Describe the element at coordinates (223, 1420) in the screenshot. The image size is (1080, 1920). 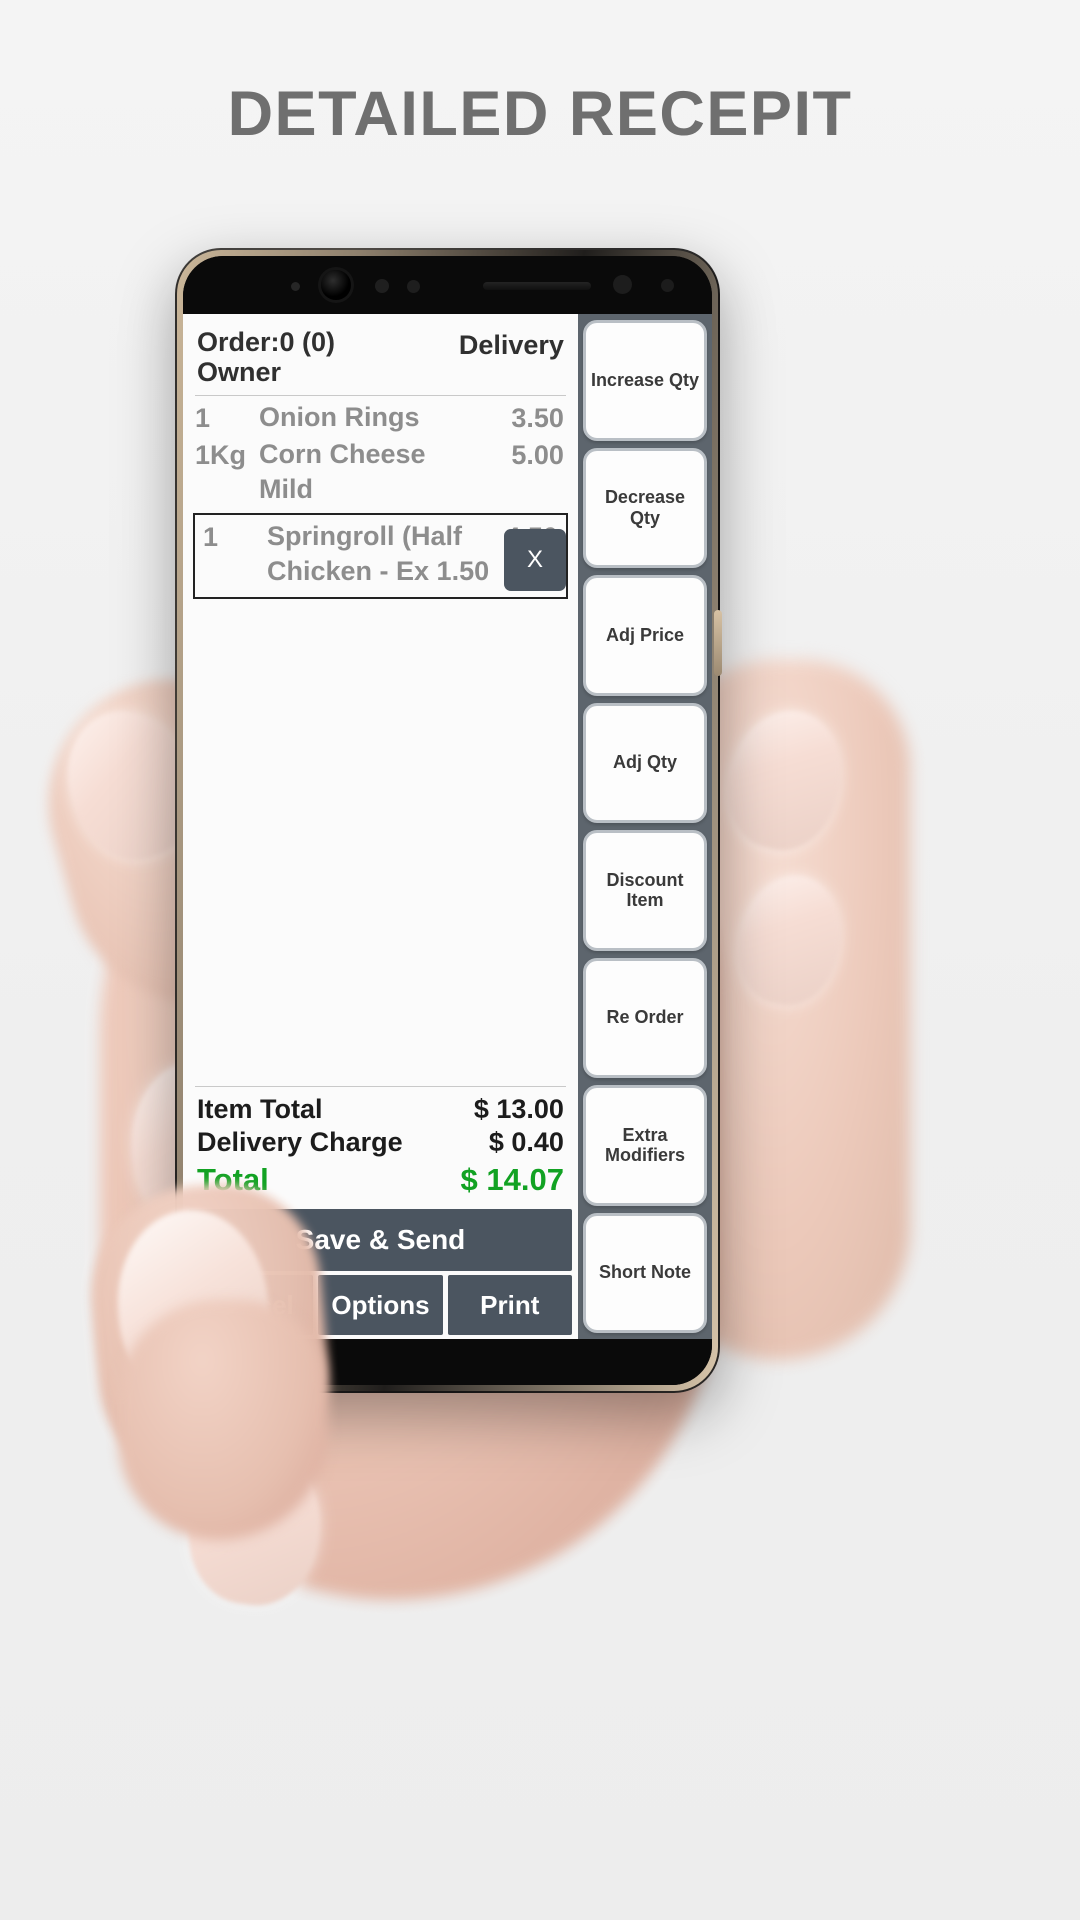
I see `front-finger` at that location.